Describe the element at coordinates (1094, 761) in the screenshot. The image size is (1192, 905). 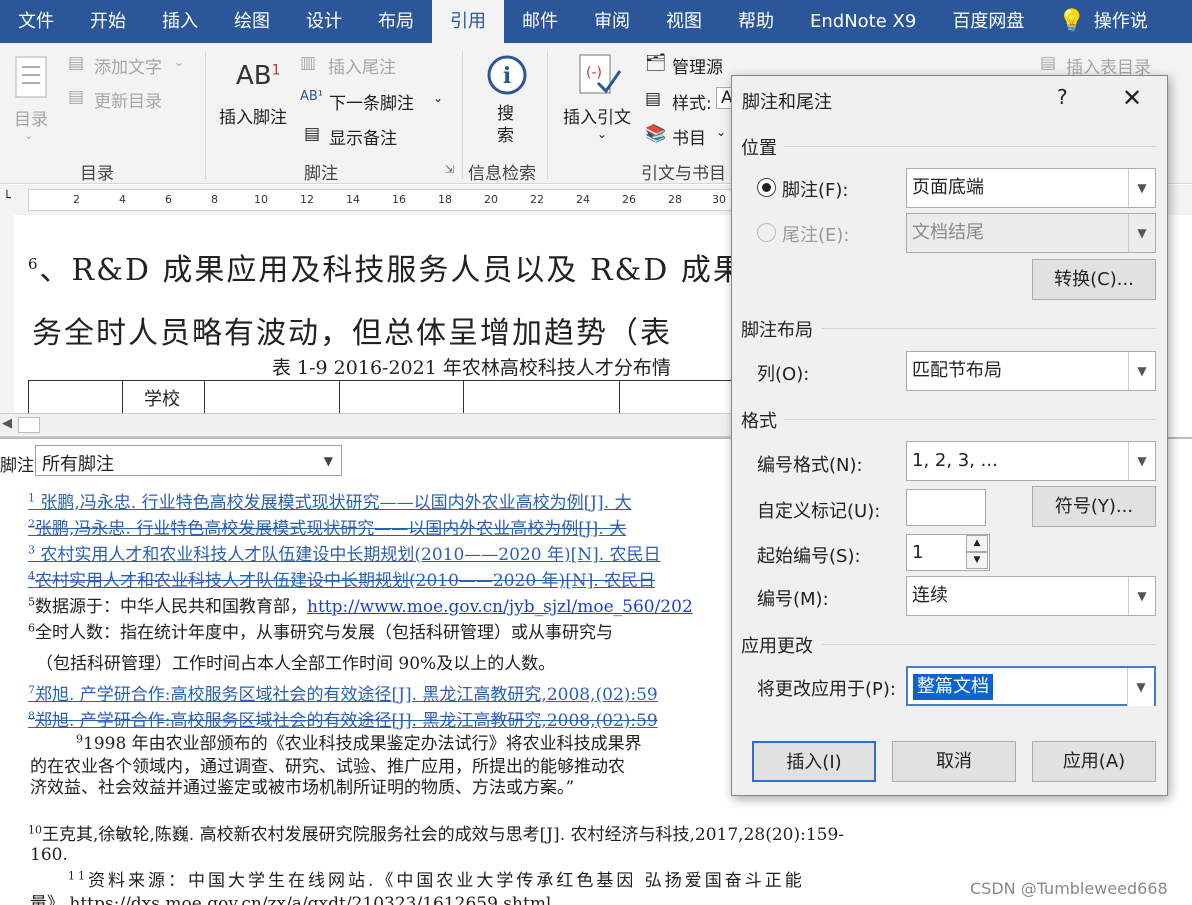
I see `apply-button: 应用(A)` at that location.